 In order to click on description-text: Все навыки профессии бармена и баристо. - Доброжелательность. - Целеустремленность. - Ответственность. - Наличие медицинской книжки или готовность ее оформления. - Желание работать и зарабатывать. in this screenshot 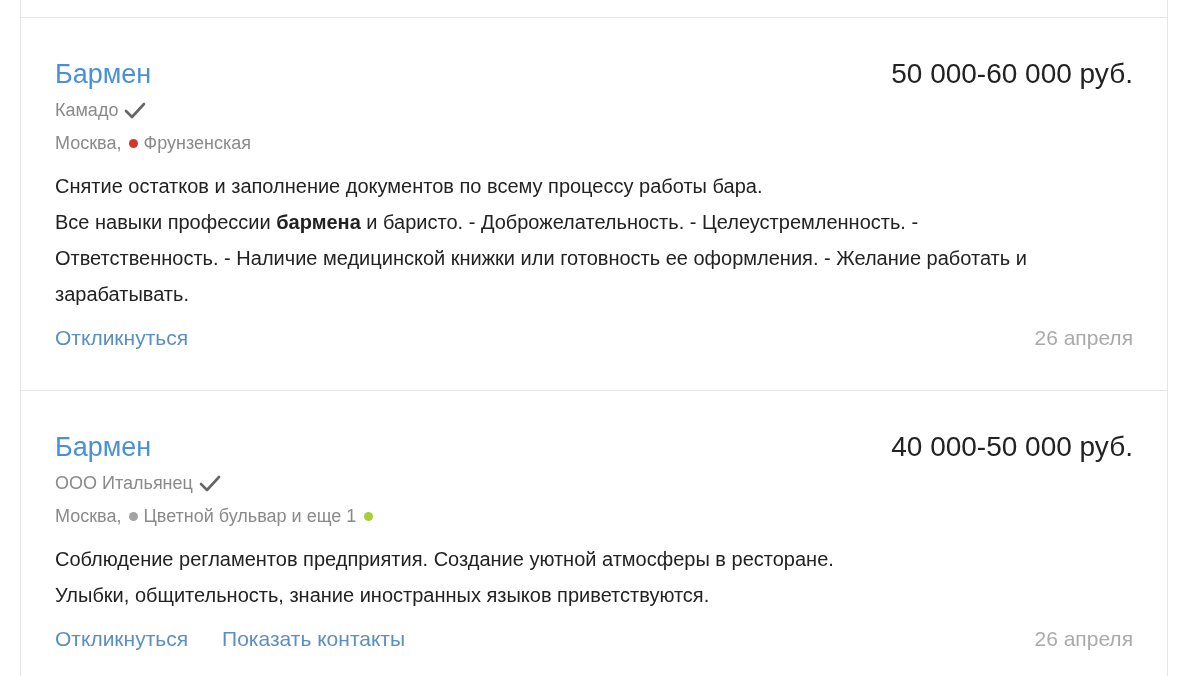, I will do `click(541, 258)`.